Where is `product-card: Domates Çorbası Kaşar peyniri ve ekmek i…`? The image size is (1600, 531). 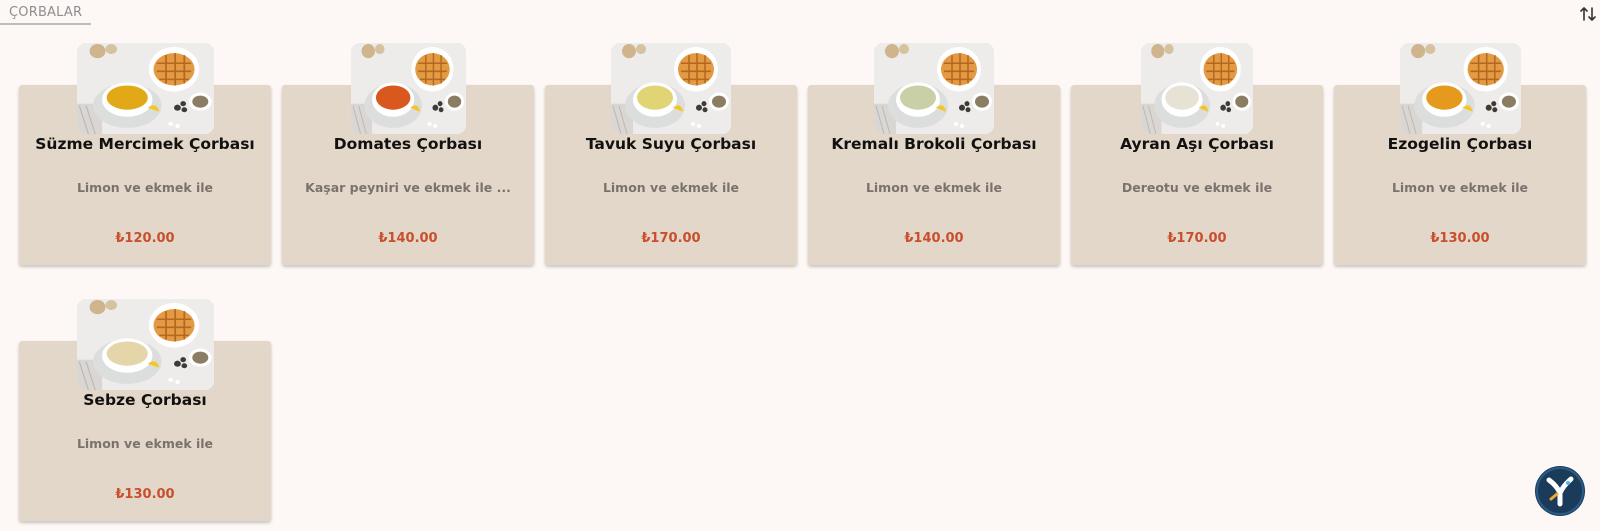
product-card: Domates Çorbası Kaşar peyniri ve ekmek i… is located at coordinates (408, 154).